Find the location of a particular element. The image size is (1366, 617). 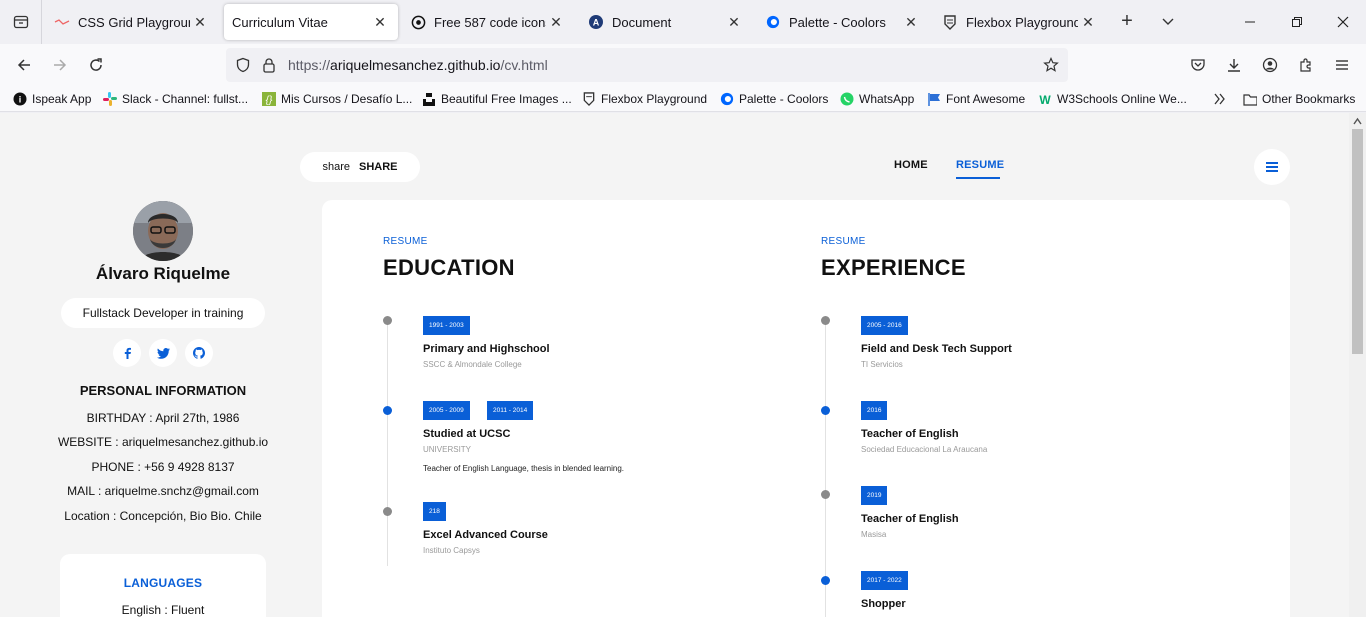

shield-icon is located at coordinates (243, 65).